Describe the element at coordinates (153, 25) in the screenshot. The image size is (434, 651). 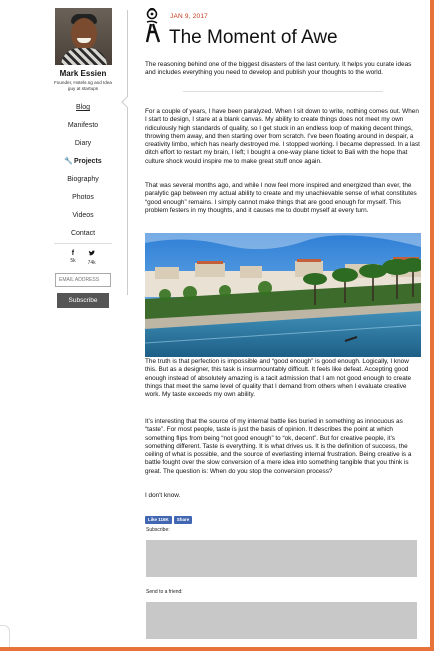
I see `site-logo-icon` at that location.